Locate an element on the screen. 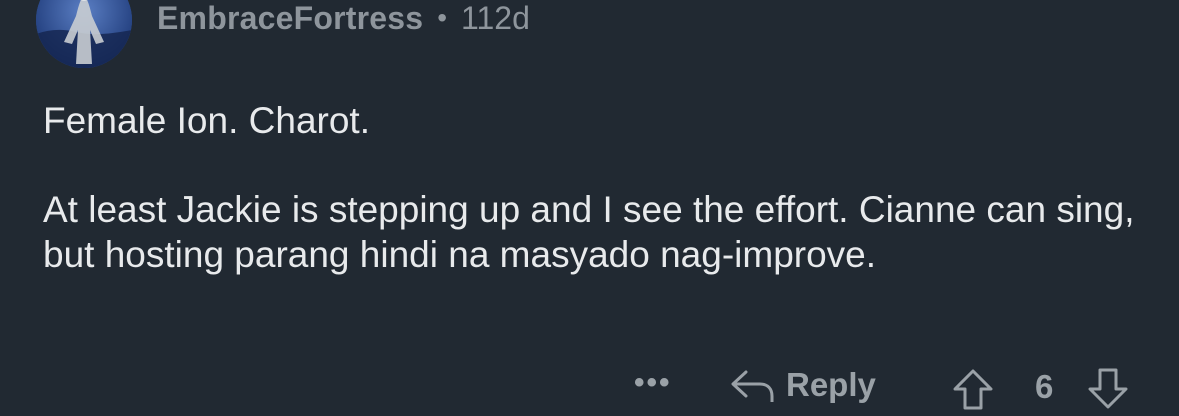 The image size is (1179, 416). downvote-arrow-icon is located at coordinates (1108, 388).